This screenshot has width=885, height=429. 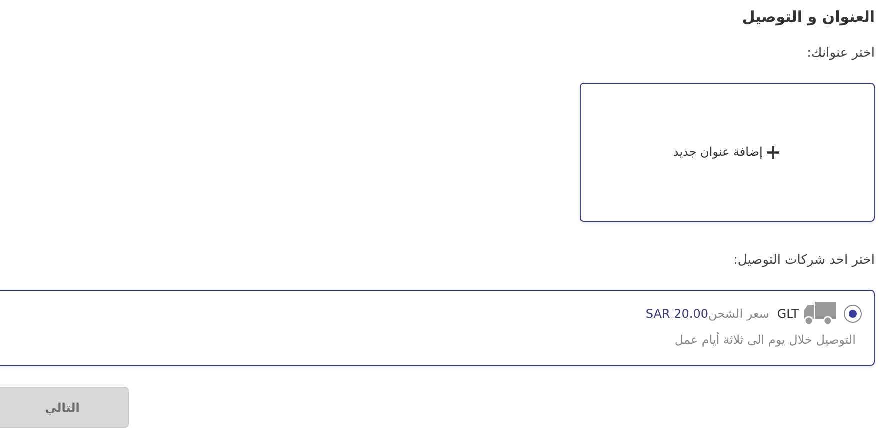 What do you see at coordinates (677, 314) in the screenshot?
I see `shipping-price: SAR 20.00` at bounding box center [677, 314].